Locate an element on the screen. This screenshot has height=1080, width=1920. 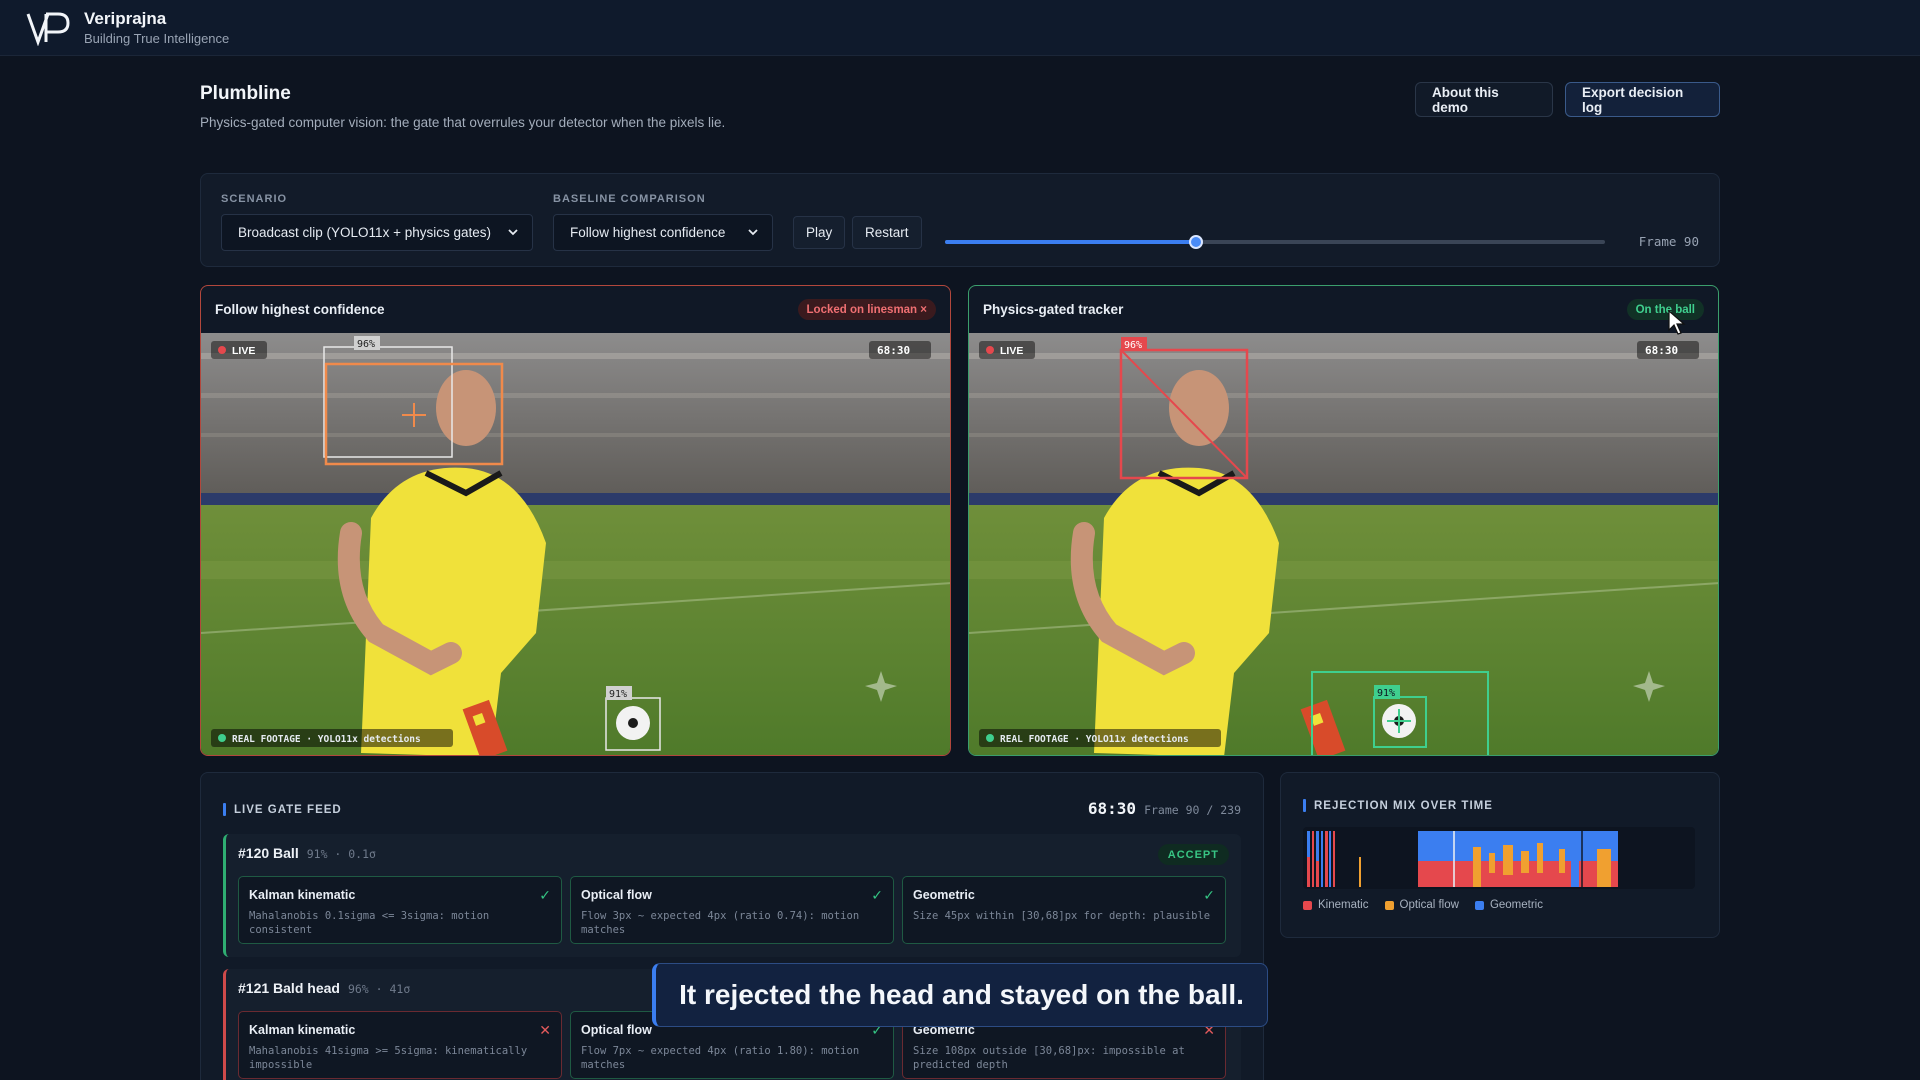
ghost-box-confidence: 96% is located at coordinates (366, 344).